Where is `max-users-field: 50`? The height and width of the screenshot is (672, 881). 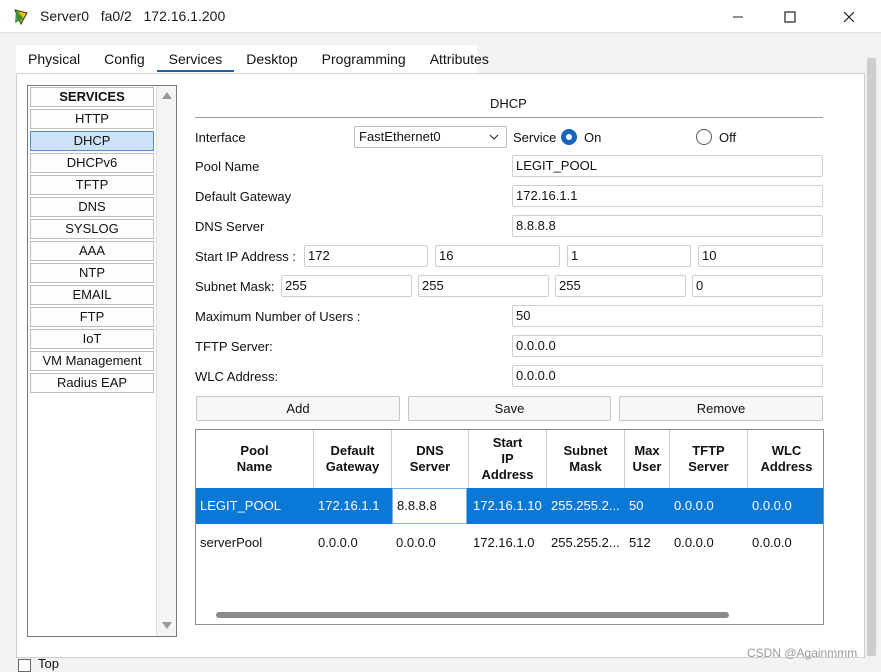
max-users-field: 50 is located at coordinates (667, 316).